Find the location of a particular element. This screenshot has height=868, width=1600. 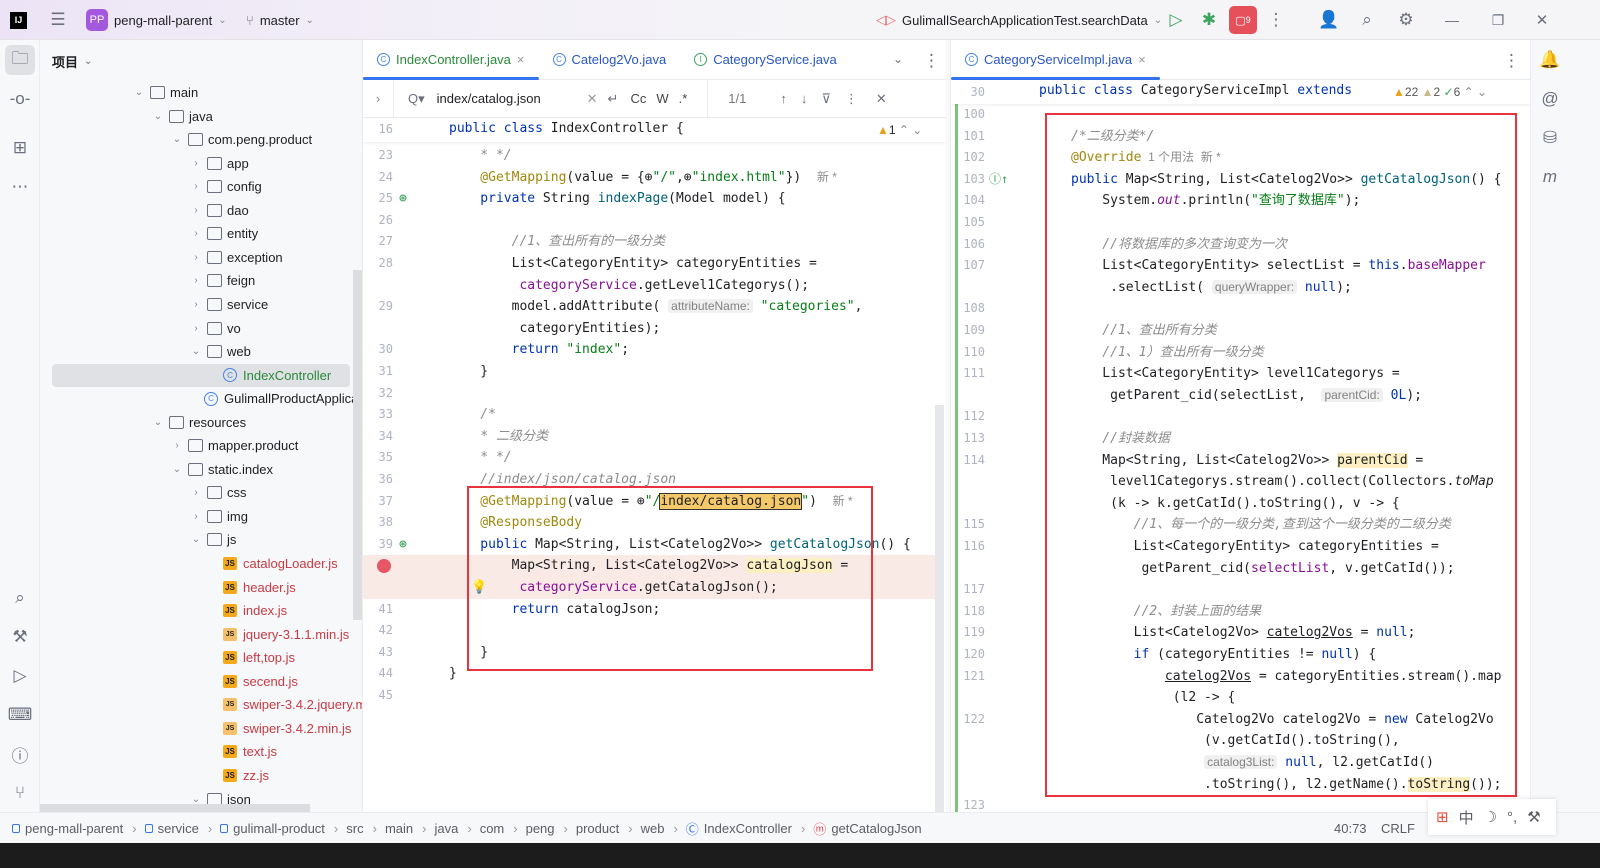

code-line: (l2 -> { is located at coordinates (1236, 698).